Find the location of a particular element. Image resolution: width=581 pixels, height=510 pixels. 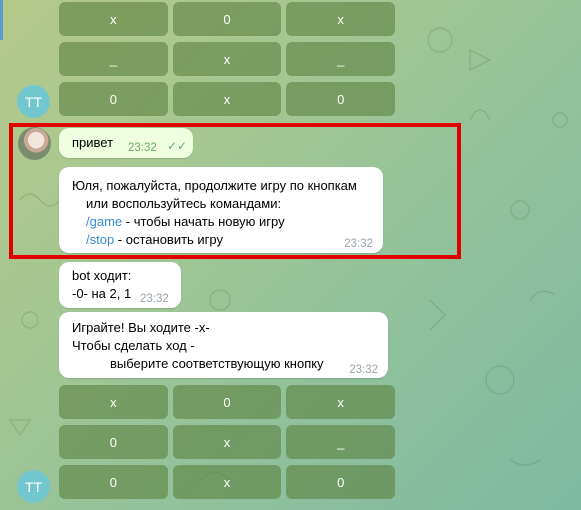

user-avatar is located at coordinates (34, 143).